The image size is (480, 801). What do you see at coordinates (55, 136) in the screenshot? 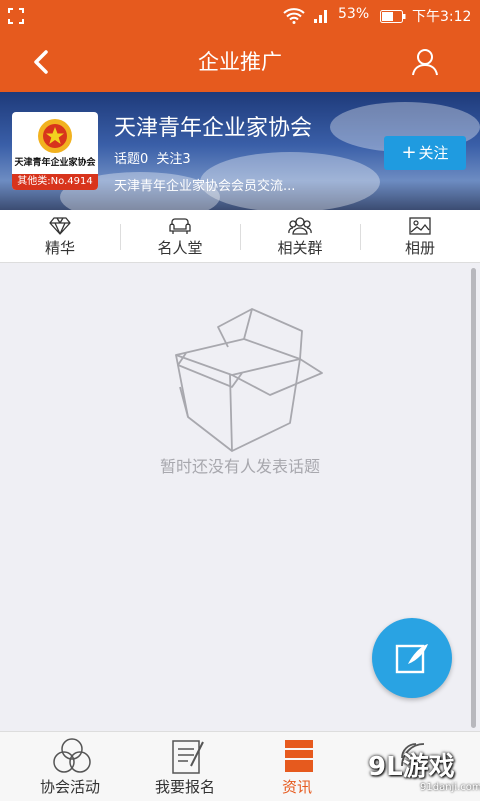
I see `emblem-icon` at bounding box center [55, 136].